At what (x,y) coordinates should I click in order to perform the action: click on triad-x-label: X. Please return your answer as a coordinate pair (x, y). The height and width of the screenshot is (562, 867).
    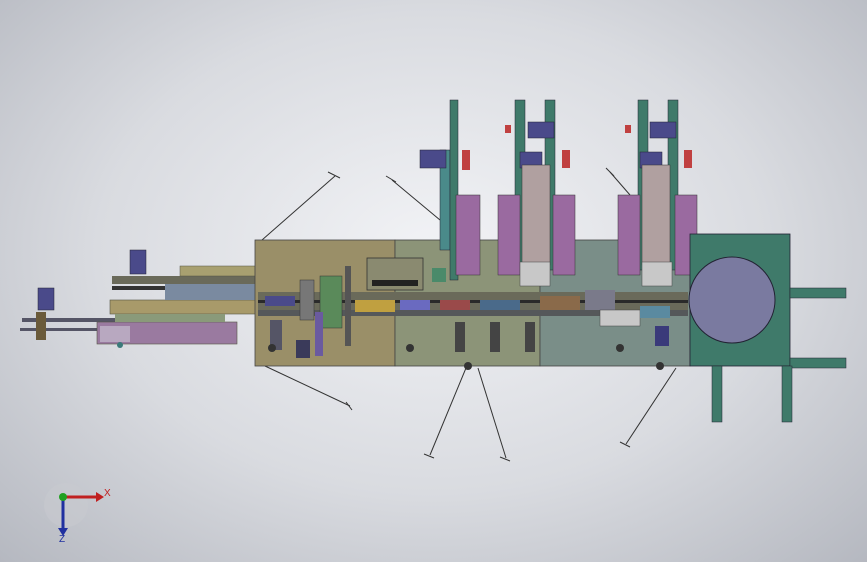
    Looking at the image, I should click on (107, 493).